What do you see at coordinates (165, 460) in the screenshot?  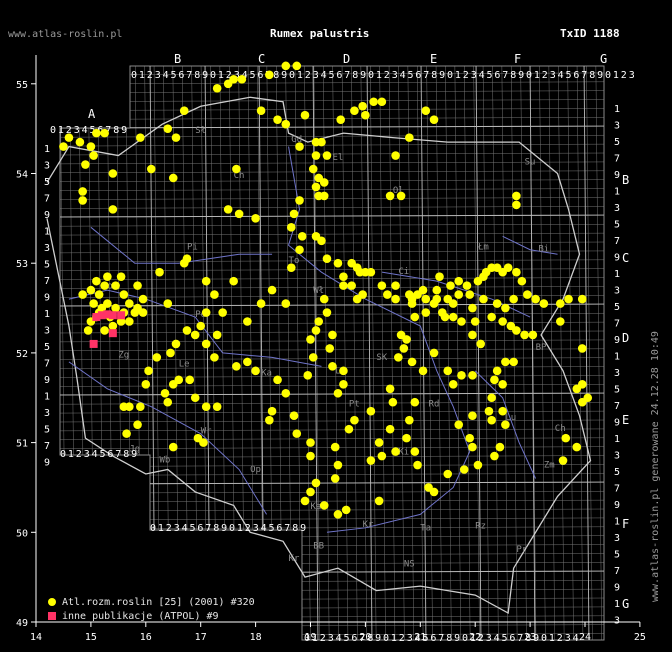 I see `city-label: Wb` at bounding box center [165, 460].